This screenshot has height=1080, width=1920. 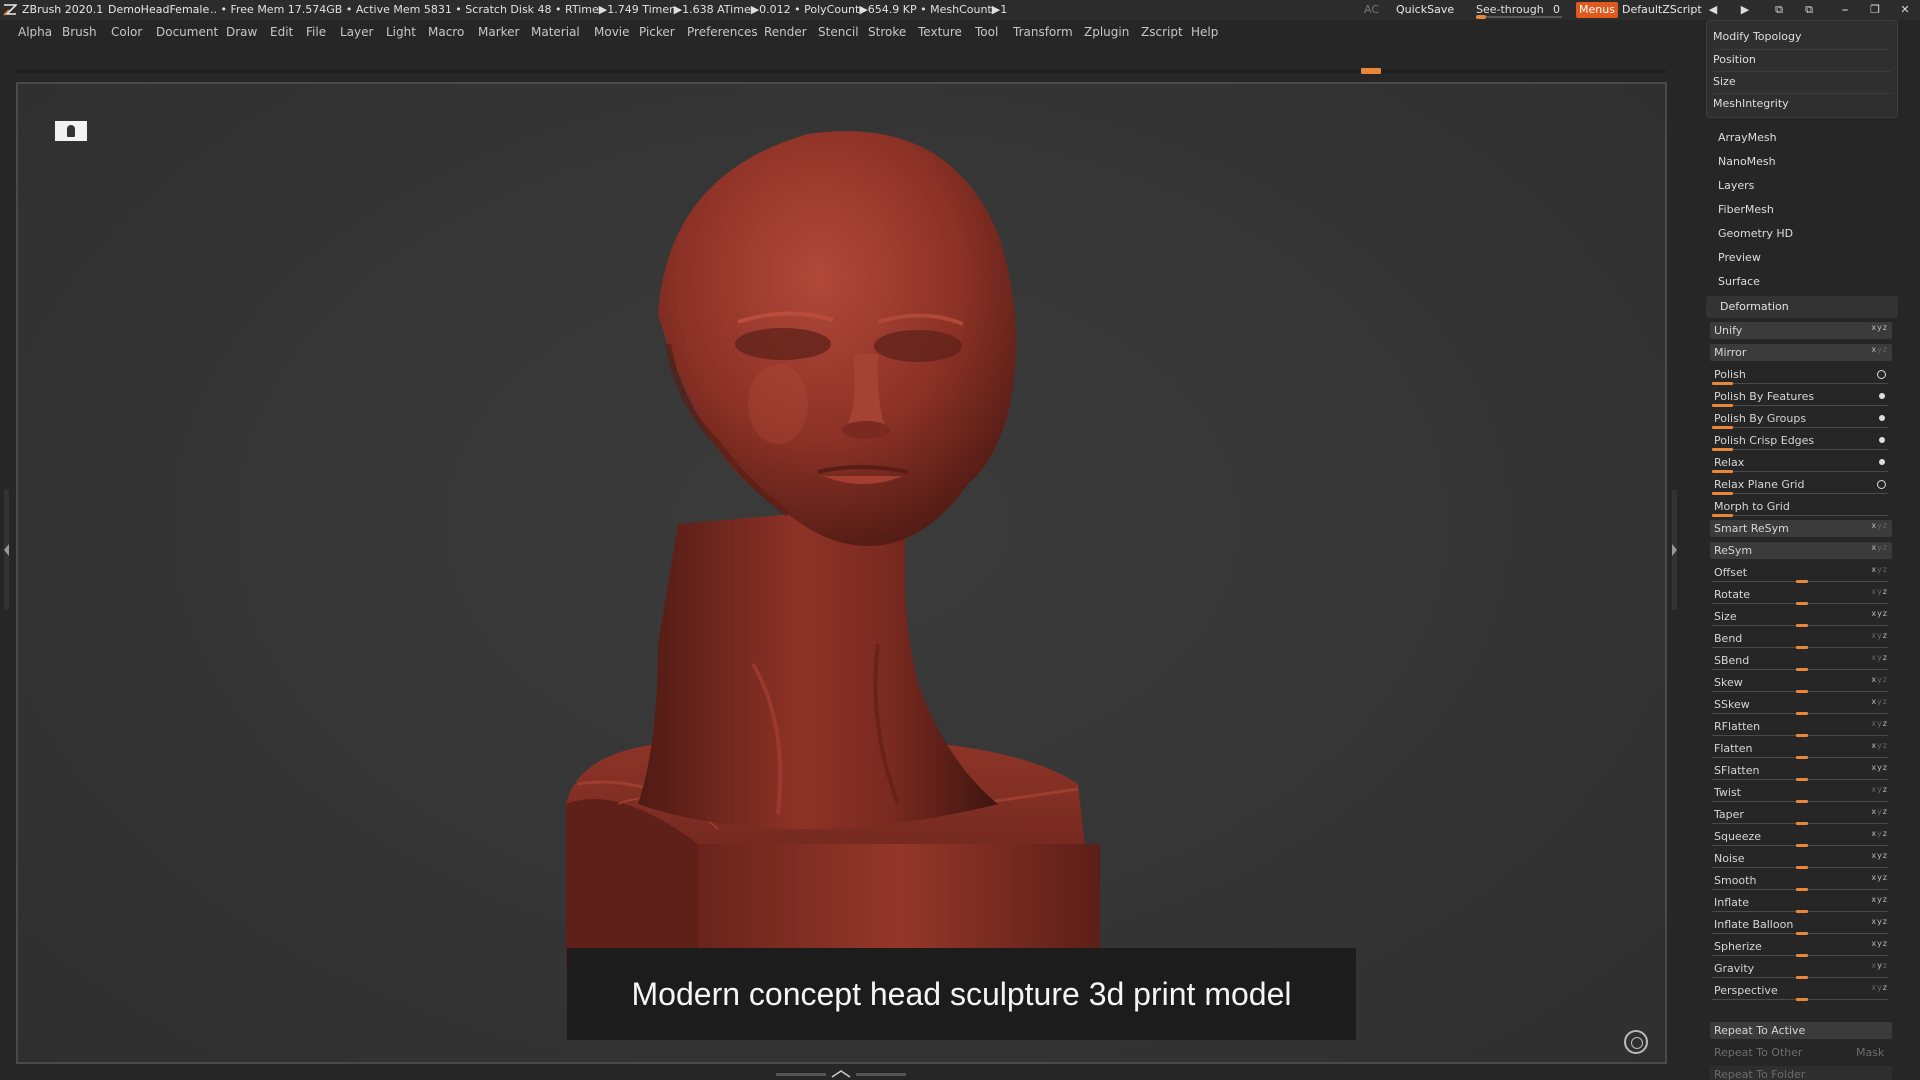 What do you see at coordinates (1801, 970) in the screenshot?
I see `deformation-gravity-slider: Gravity xyz` at bounding box center [1801, 970].